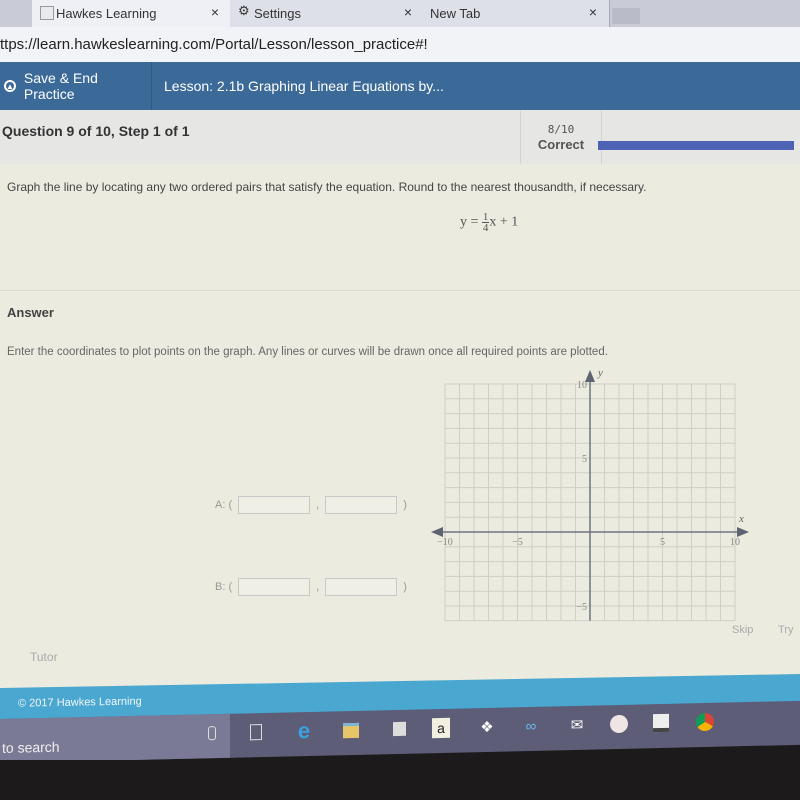 The image size is (800, 800). What do you see at coordinates (224, 587) in the screenshot?
I see `point-b-label: B: (` at bounding box center [224, 587].